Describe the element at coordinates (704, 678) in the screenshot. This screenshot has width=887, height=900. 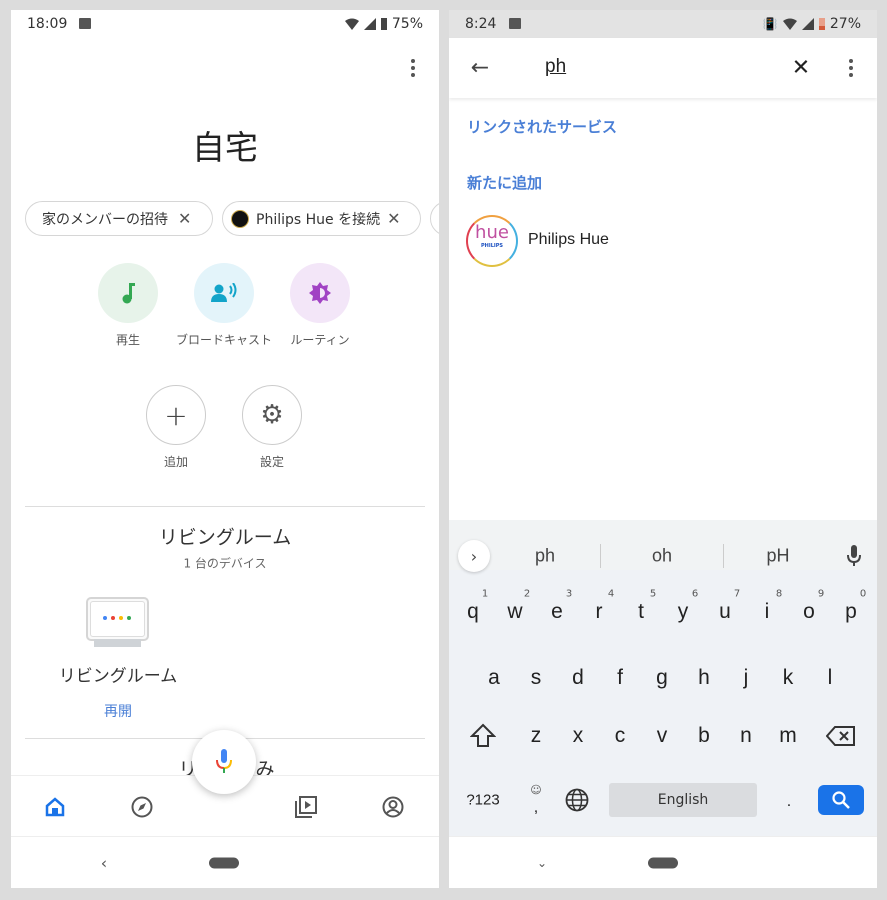
I see `key-h: h` at that location.